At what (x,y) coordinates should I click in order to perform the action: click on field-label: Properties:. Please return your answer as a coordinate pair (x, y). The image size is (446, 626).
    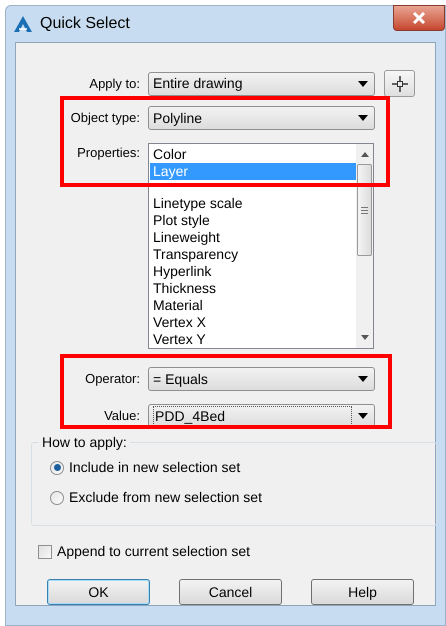
    Looking at the image, I should click on (108, 152).